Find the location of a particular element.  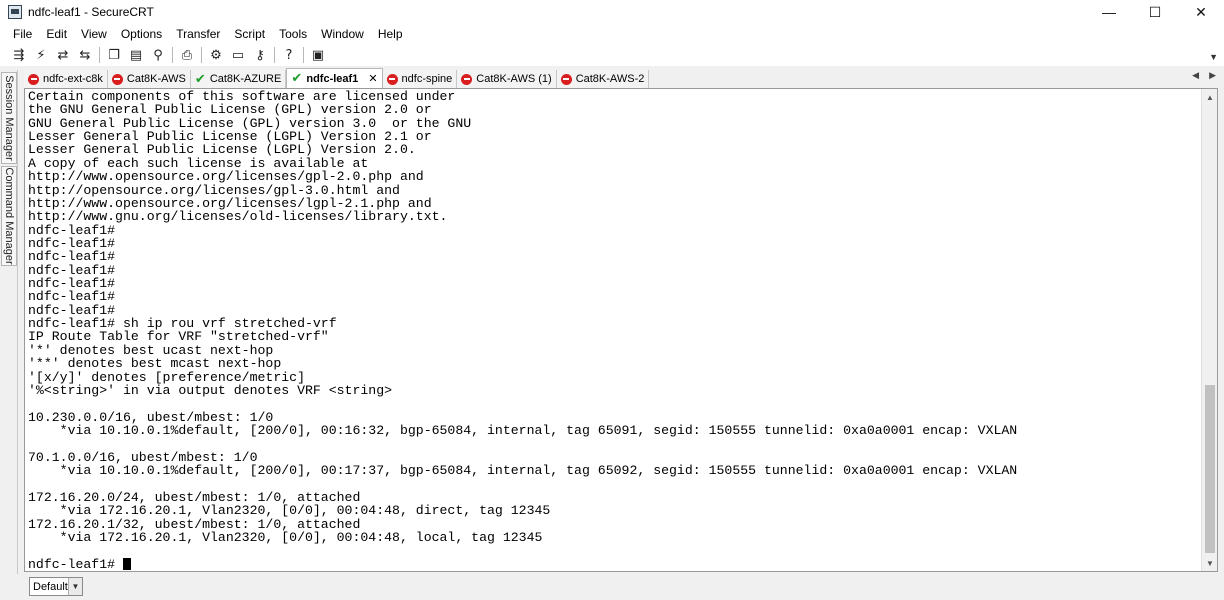

menu-file: File is located at coordinates (22, 34).